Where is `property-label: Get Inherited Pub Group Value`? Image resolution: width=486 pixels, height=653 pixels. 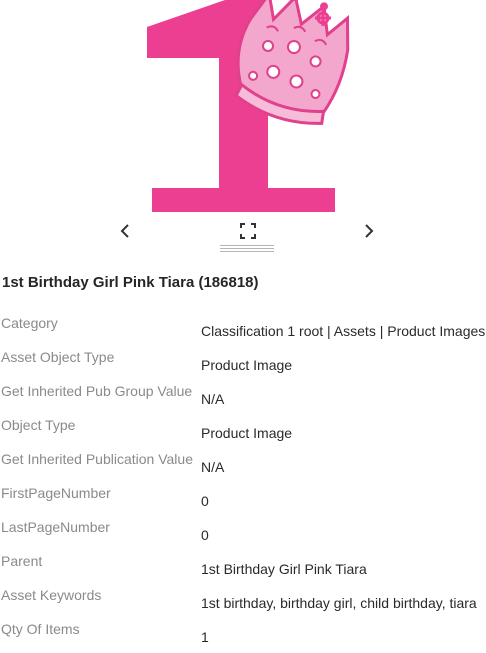
property-label: Get Inherited Pub Group Value is located at coordinates (97, 391).